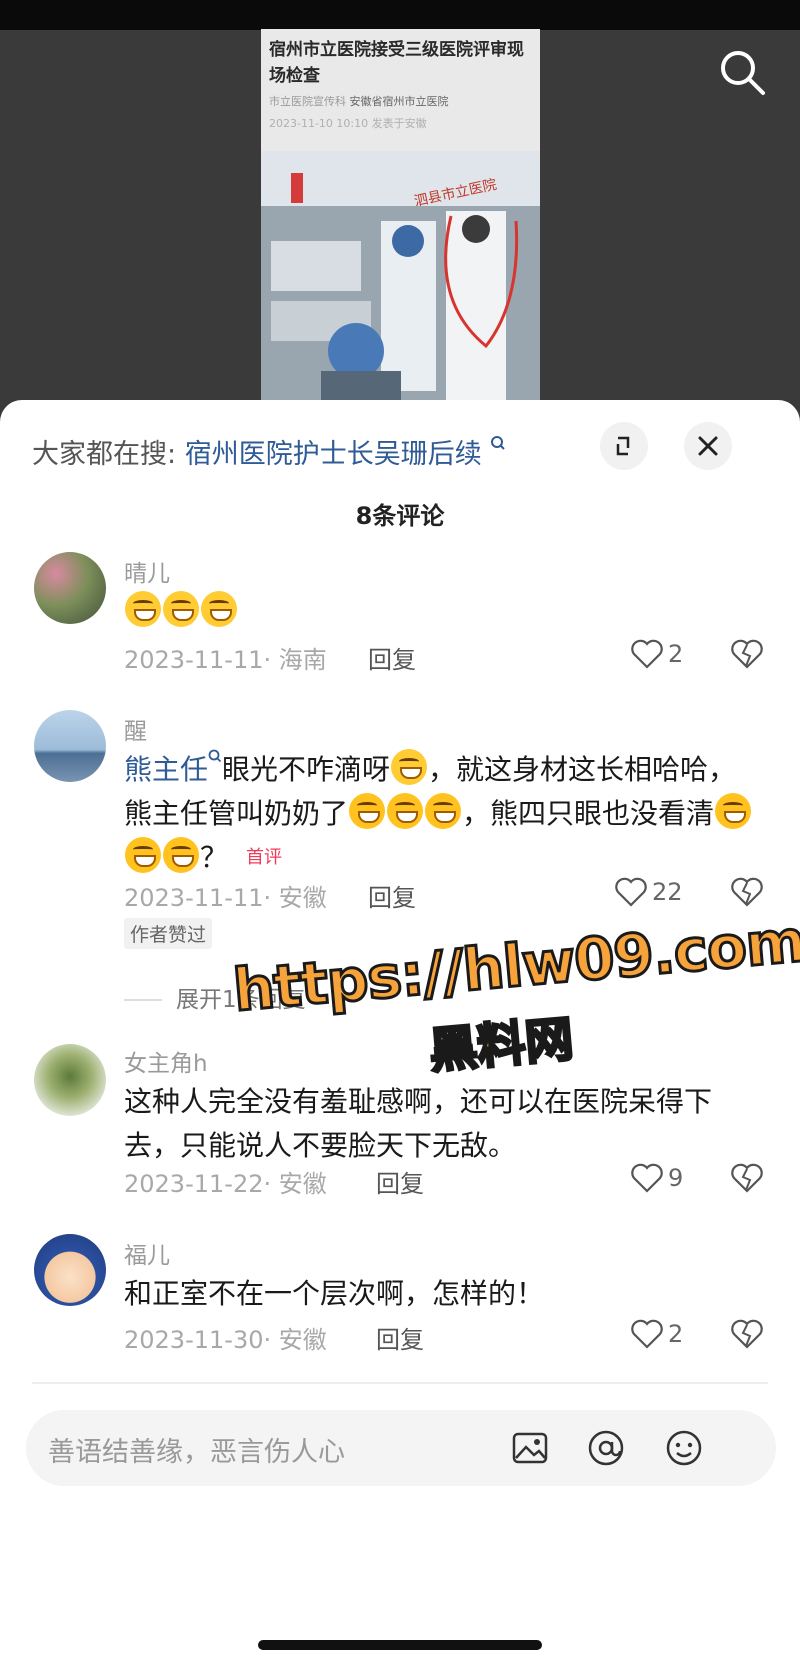  Describe the element at coordinates (334, 1293) in the screenshot. I see `comment-text: 和正室不在一个层次啊，怎样的！` at that location.